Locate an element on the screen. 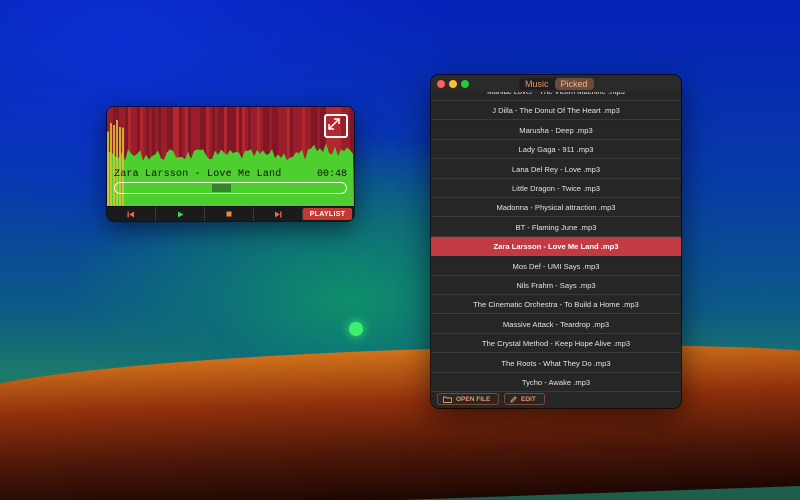  open-file-button: OPEN FILE is located at coordinates (468, 399).